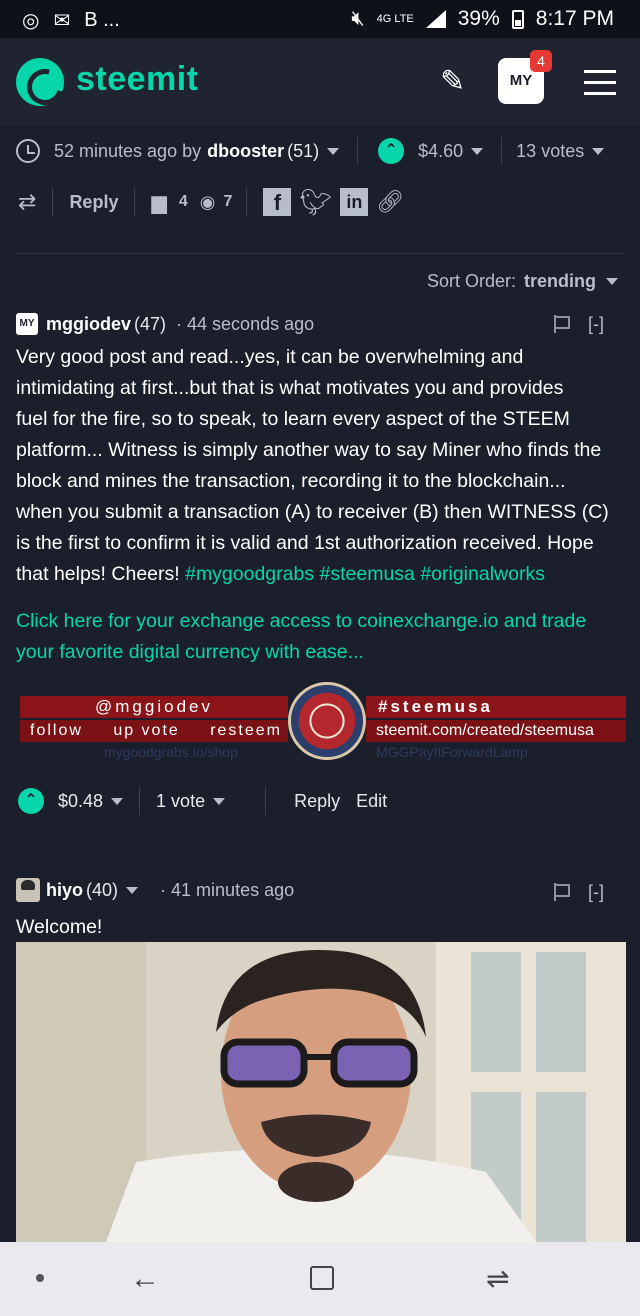 The image size is (640, 1316). Describe the element at coordinates (277, 202) in the screenshot. I see `facebook-icon: f` at that location.